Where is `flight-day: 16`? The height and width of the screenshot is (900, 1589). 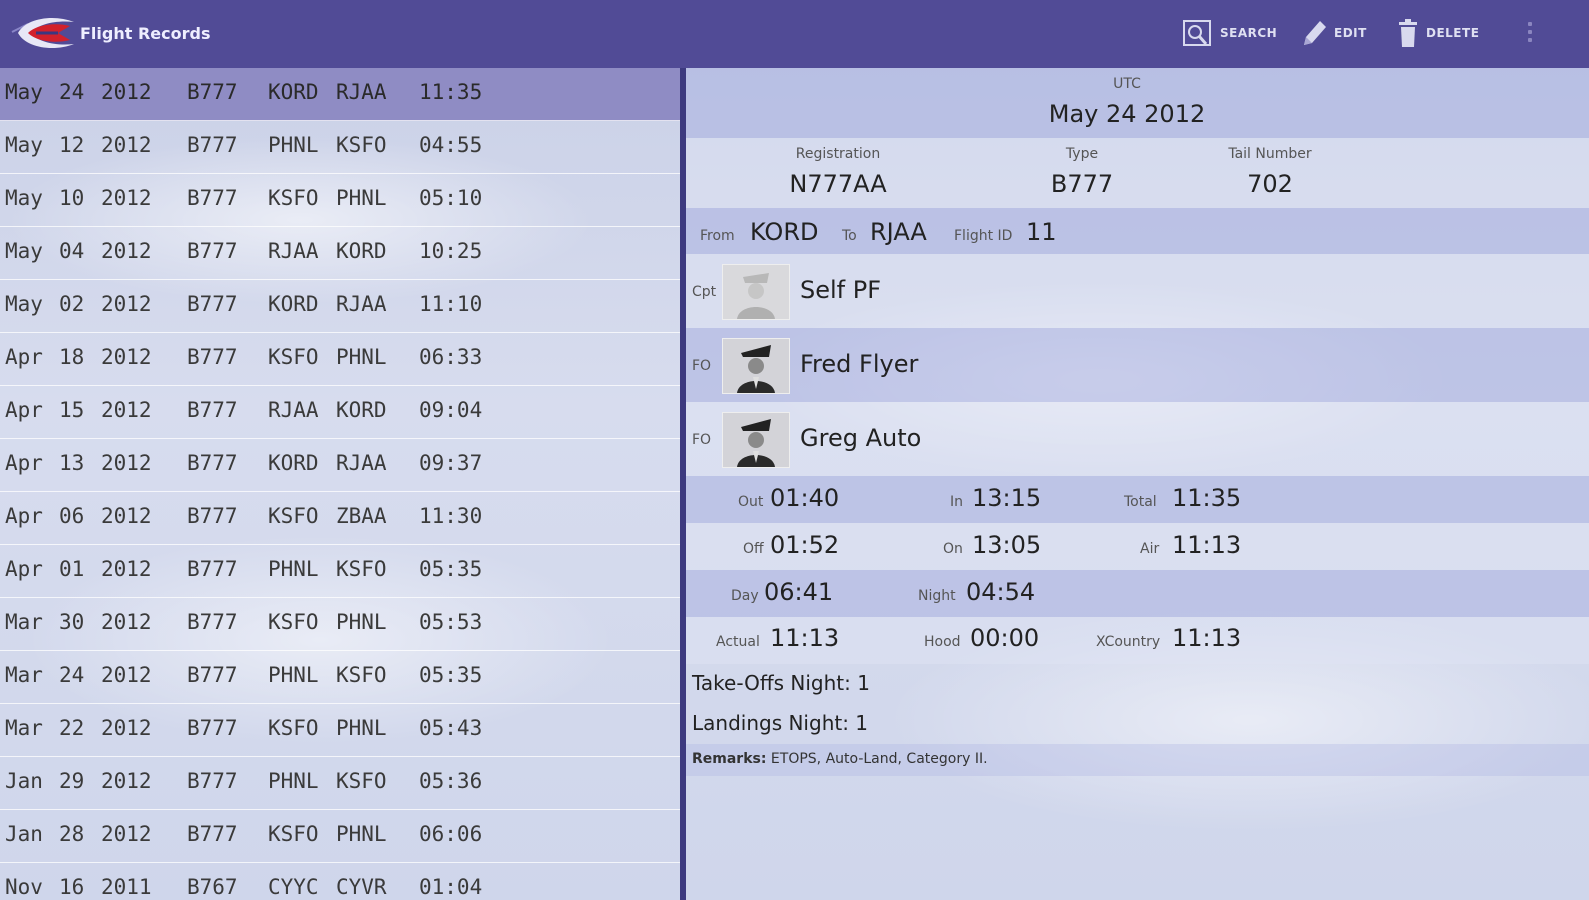
flight-day: 16 is located at coordinates (72, 887).